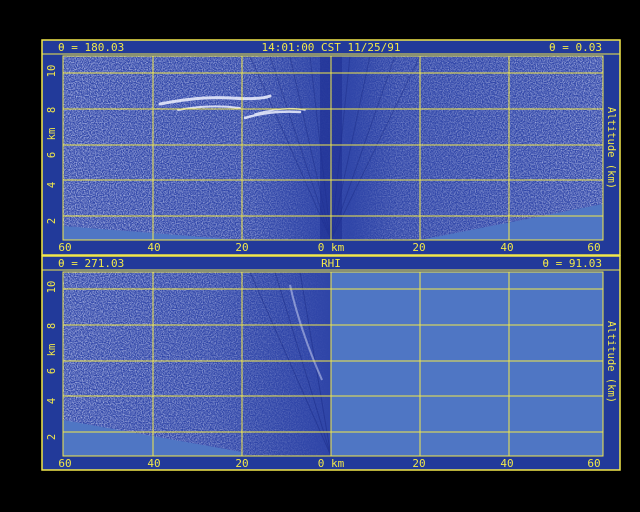 The width and height of the screenshot is (640, 512). I want to click on bottom-y-tick: 6, so click(52, 371).